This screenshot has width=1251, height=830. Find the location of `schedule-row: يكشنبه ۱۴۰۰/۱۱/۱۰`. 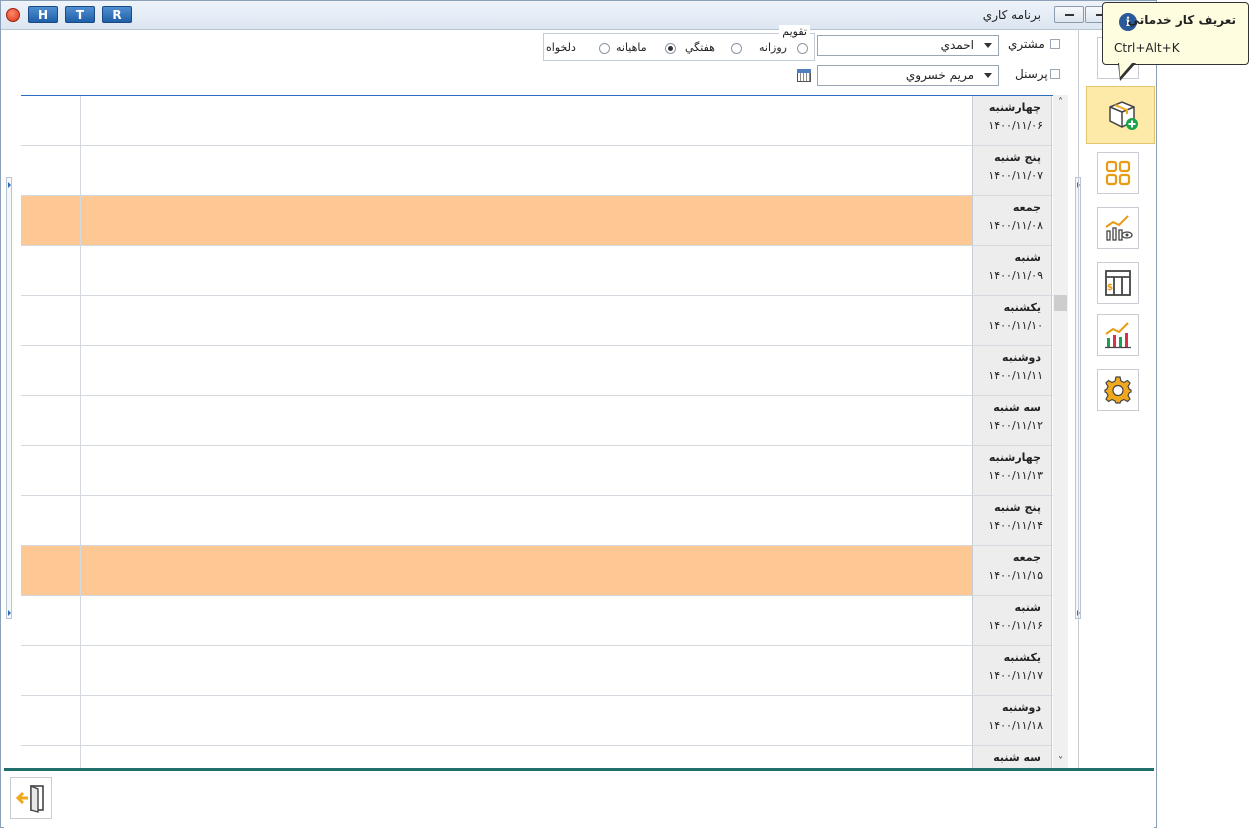

schedule-row: يكشنبه ۱۴۰۰/۱۱/۱۰ is located at coordinates (537, 321).